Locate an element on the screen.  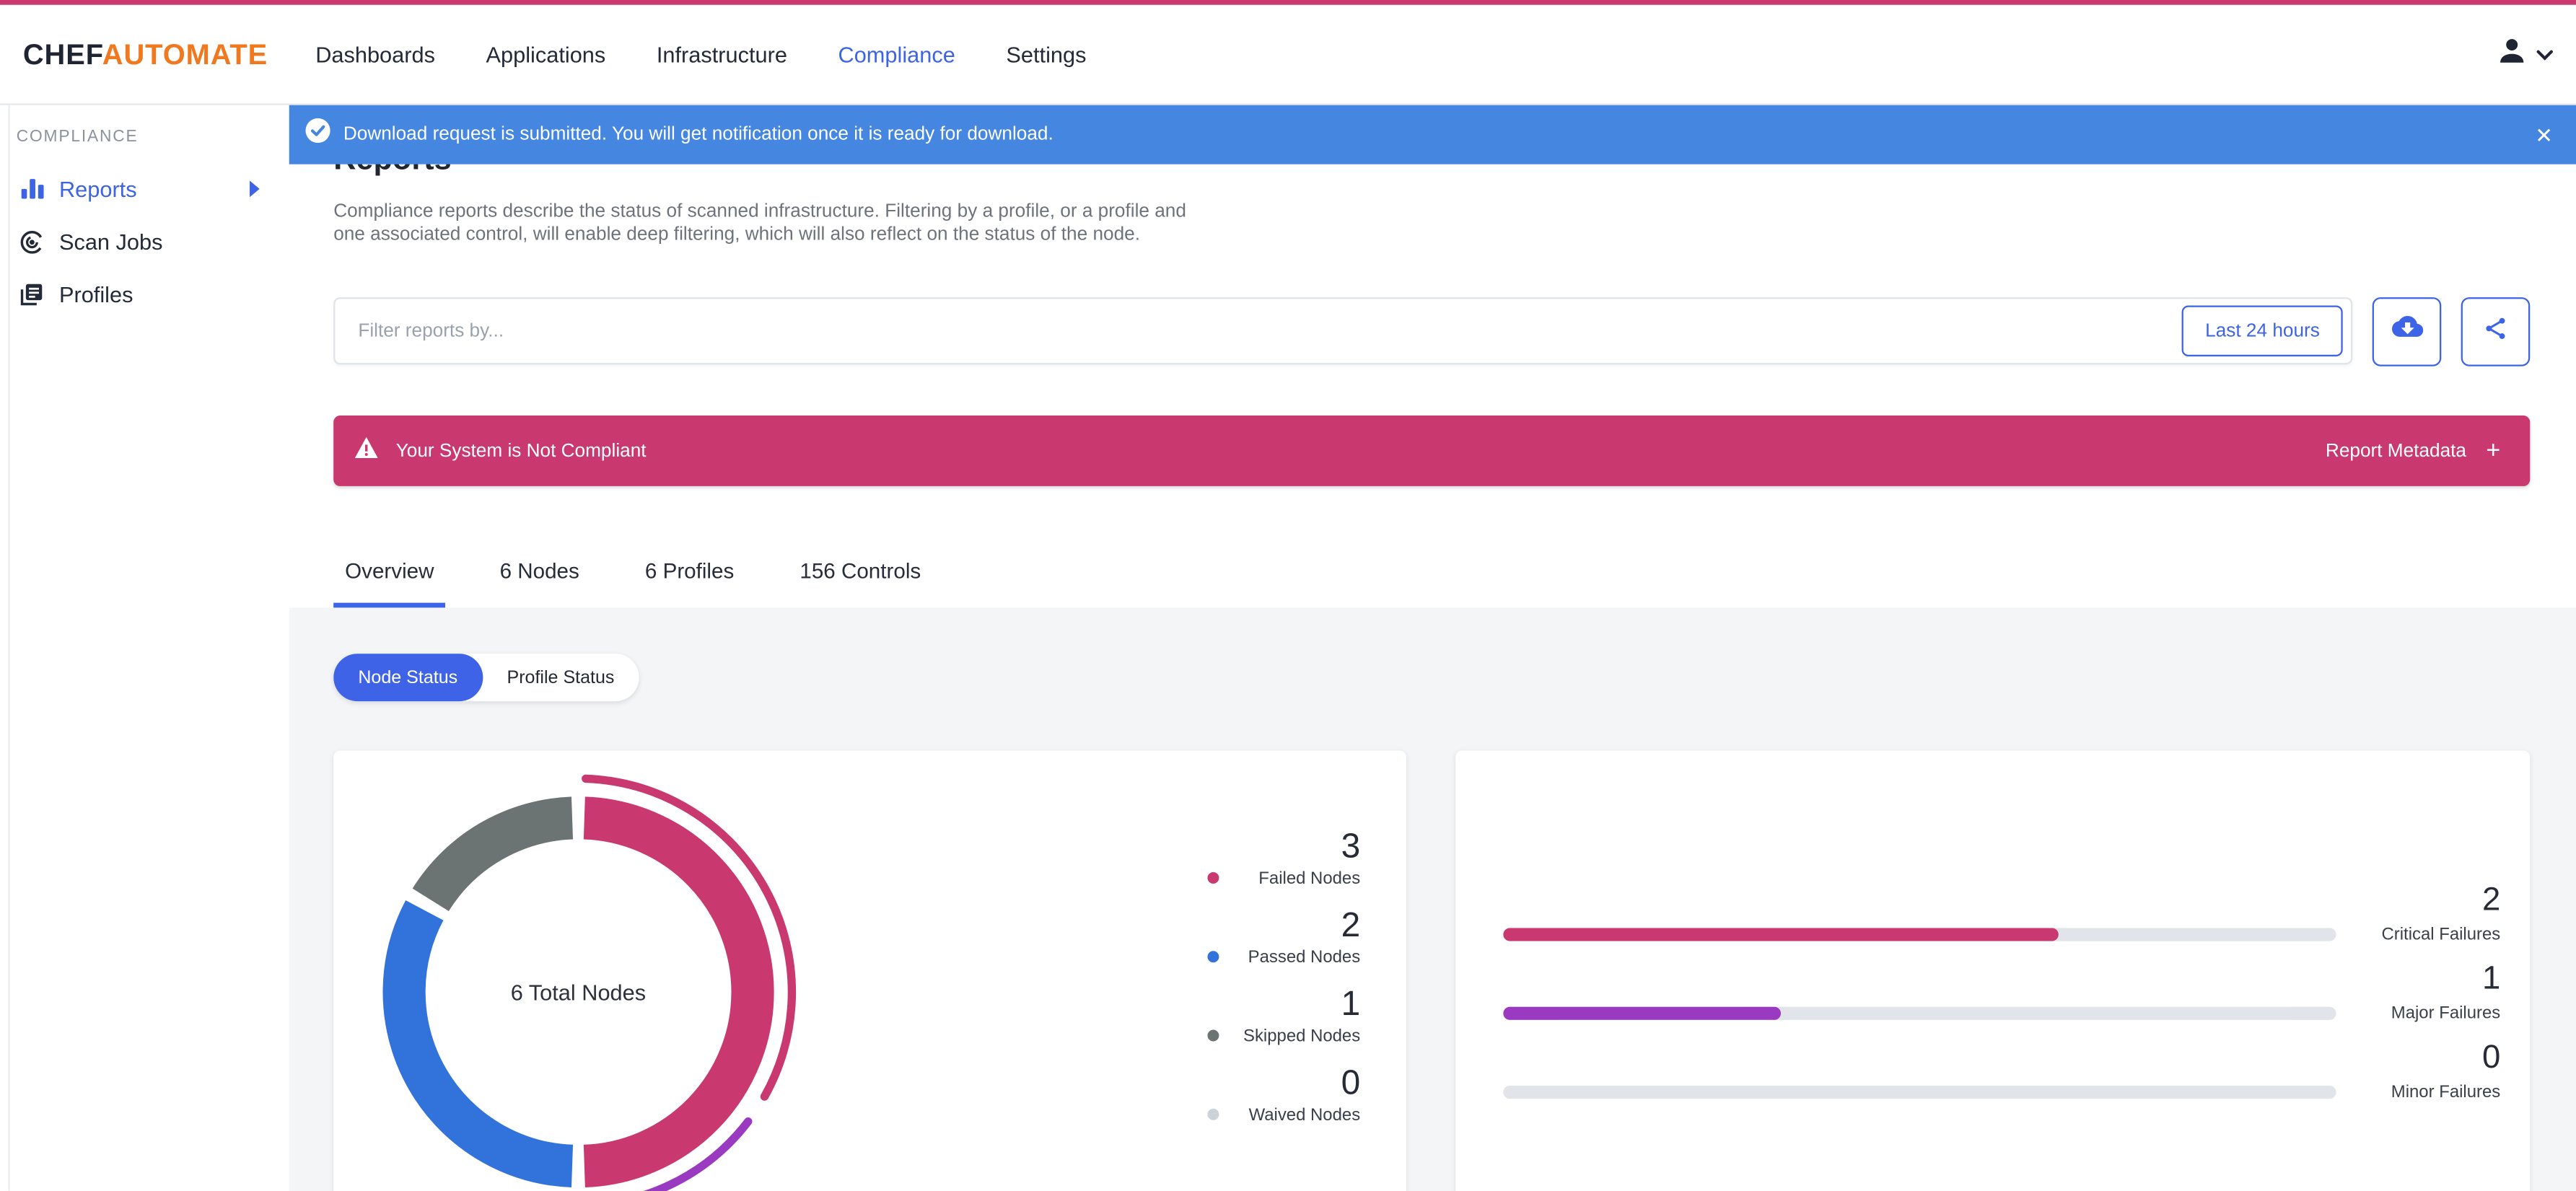
close-icon: ✕ is located at coordinates (2544, 135).